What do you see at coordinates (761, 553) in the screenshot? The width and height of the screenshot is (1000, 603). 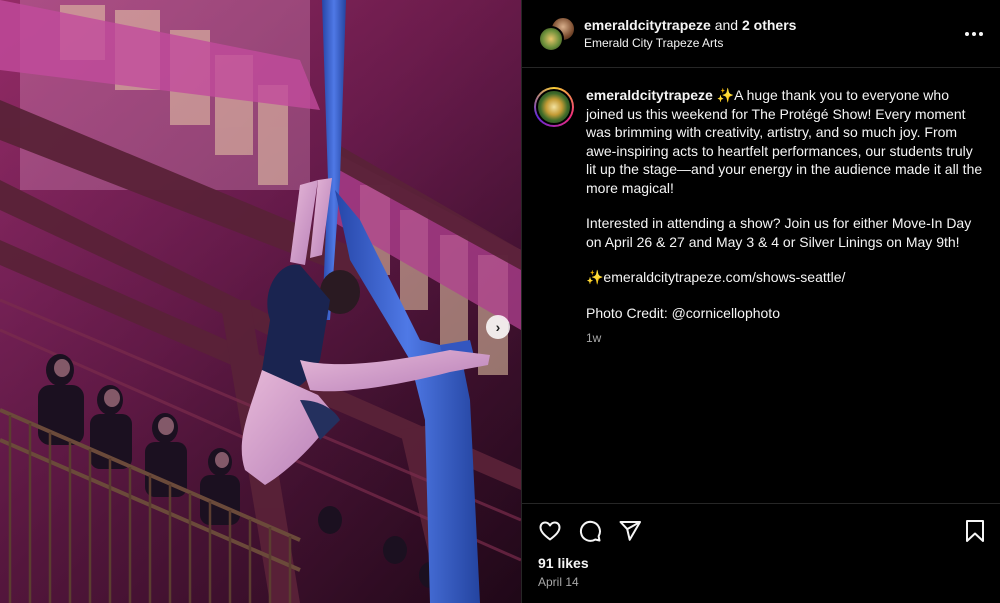 I see `post-actions: 91 likes April 14` at bounding box center [761, 553].